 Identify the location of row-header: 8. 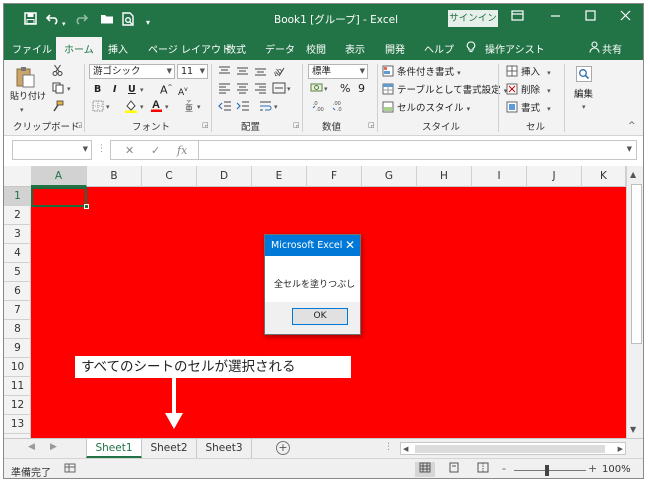
(17, 329).